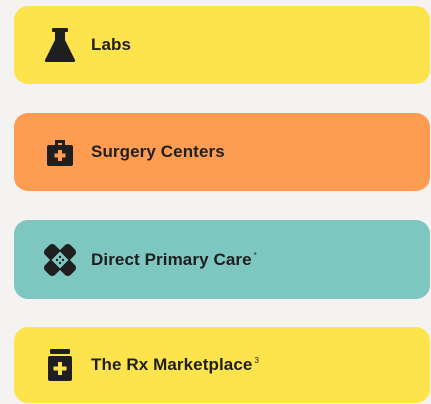 The width and height of the screenshot is (431, 404). I want to click on service-label: The Rx Marketplace 3, so click(175, 364).